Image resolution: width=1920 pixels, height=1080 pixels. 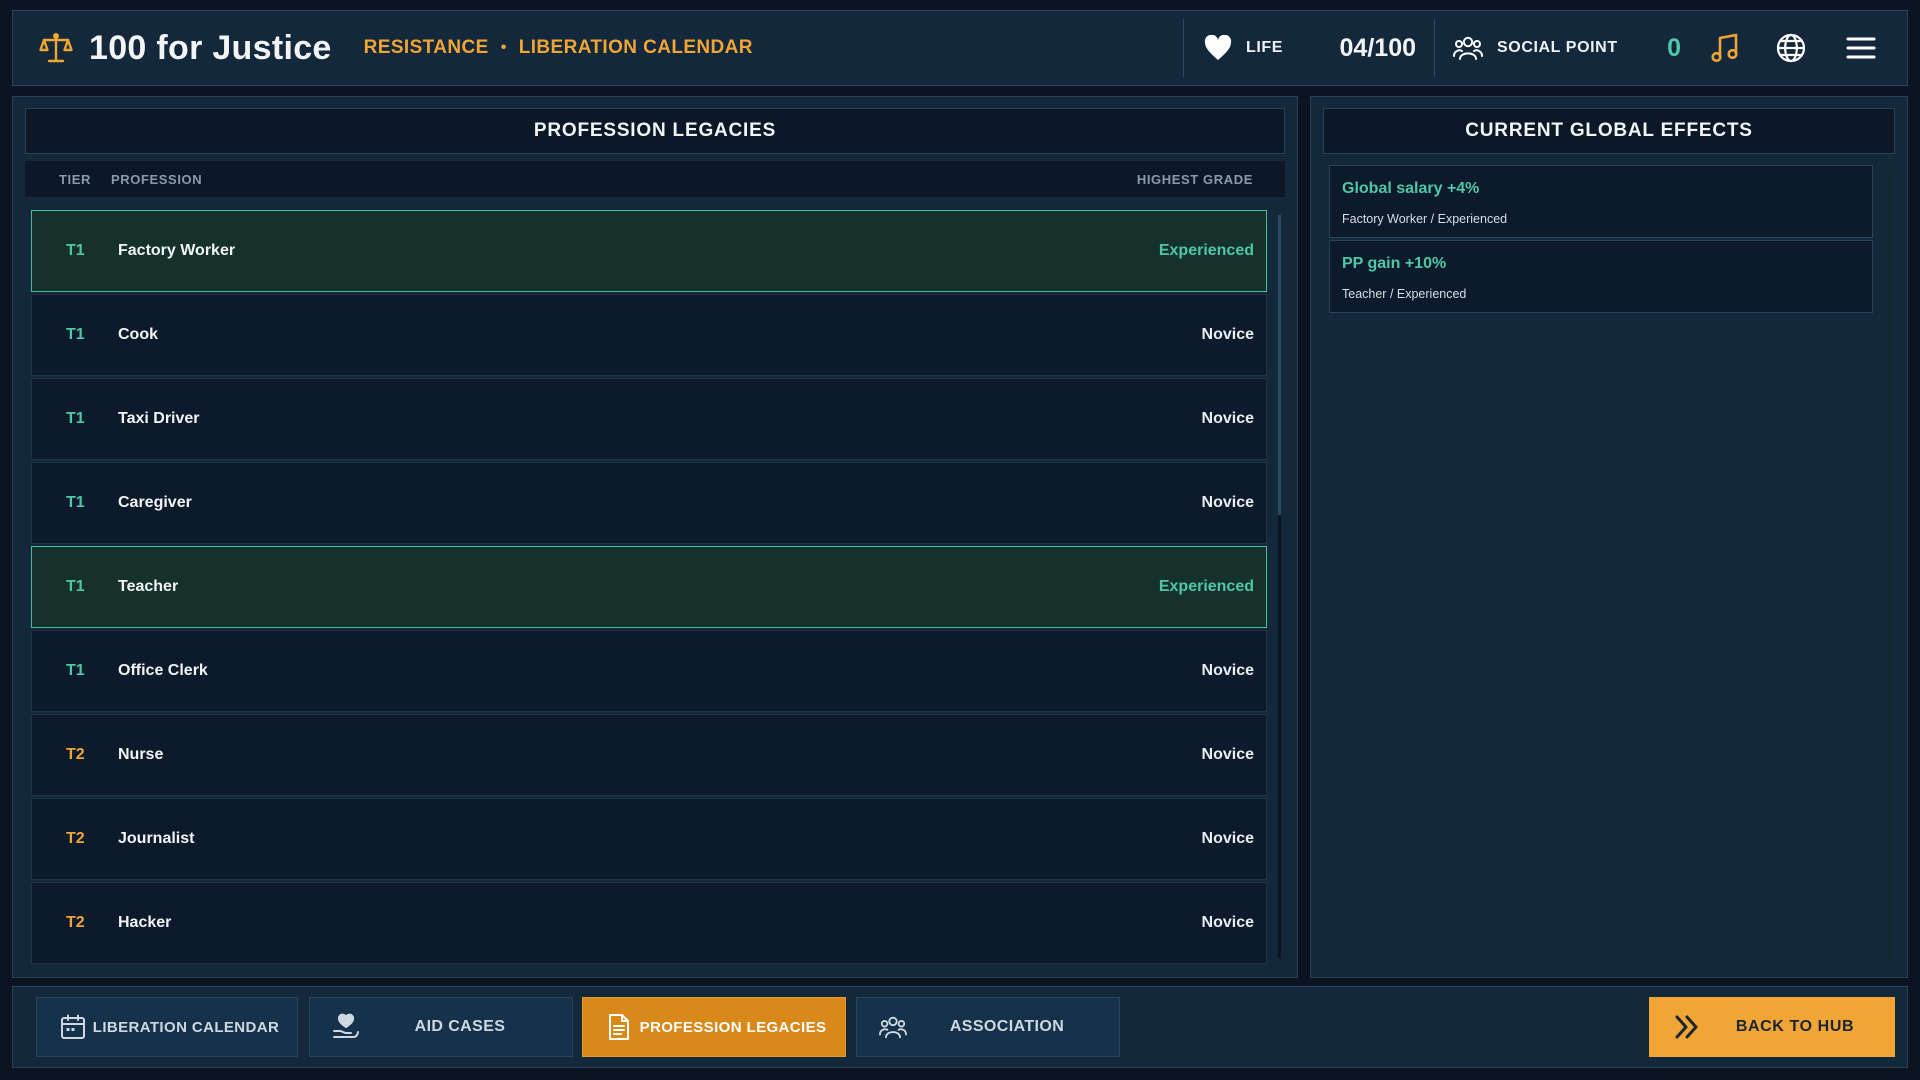 I want to click on social-point-stat: SOCIAL POINT 0, so click(x=1563, y=48).